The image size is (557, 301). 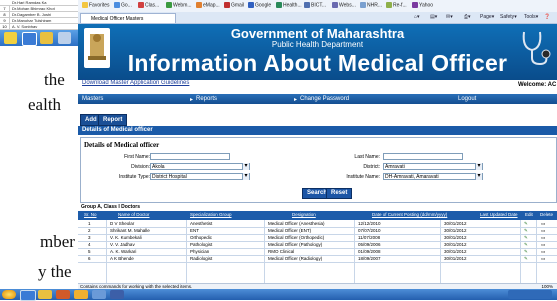 What do you see at coordinates (317, 33) in the screenshot?
I see `government-title: Government of Maharashtra` at bounding box center [317, 33].